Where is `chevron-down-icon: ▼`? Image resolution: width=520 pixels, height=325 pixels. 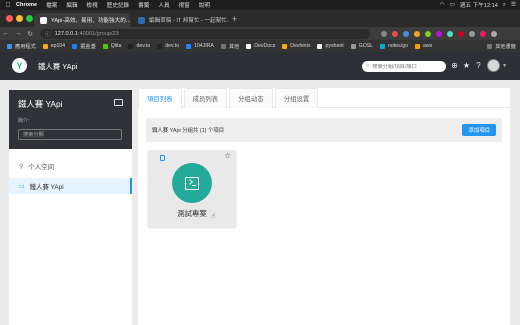
chevron-down-icon: ▼ is located at coordinates (504, 66).